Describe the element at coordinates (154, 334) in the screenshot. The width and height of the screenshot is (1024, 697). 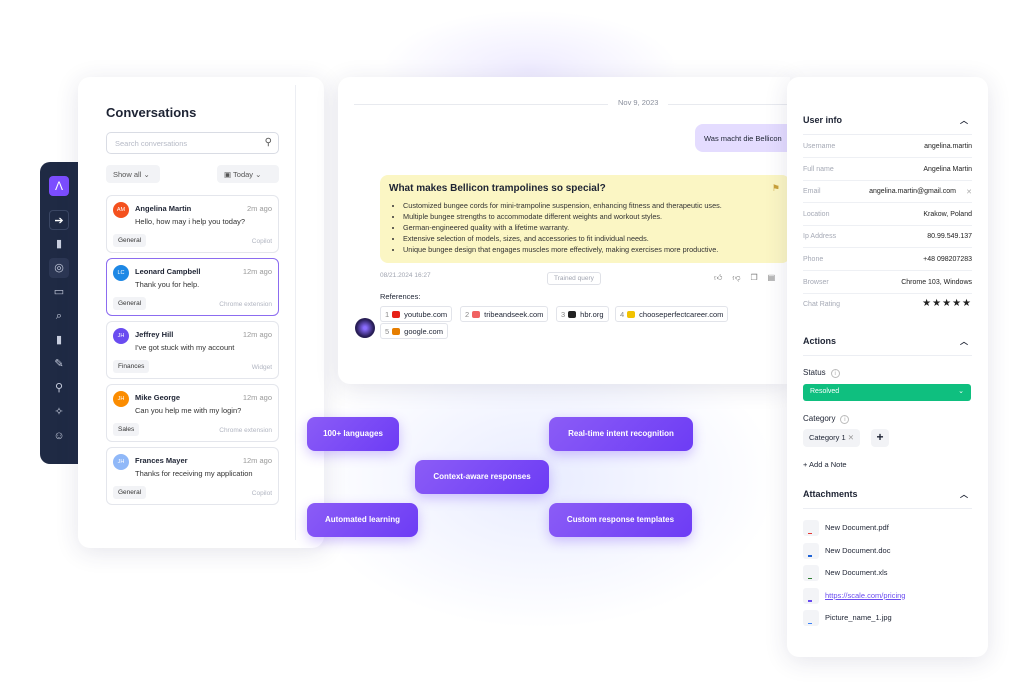
I see `contact-name: Jeffrey Hill` at that location.